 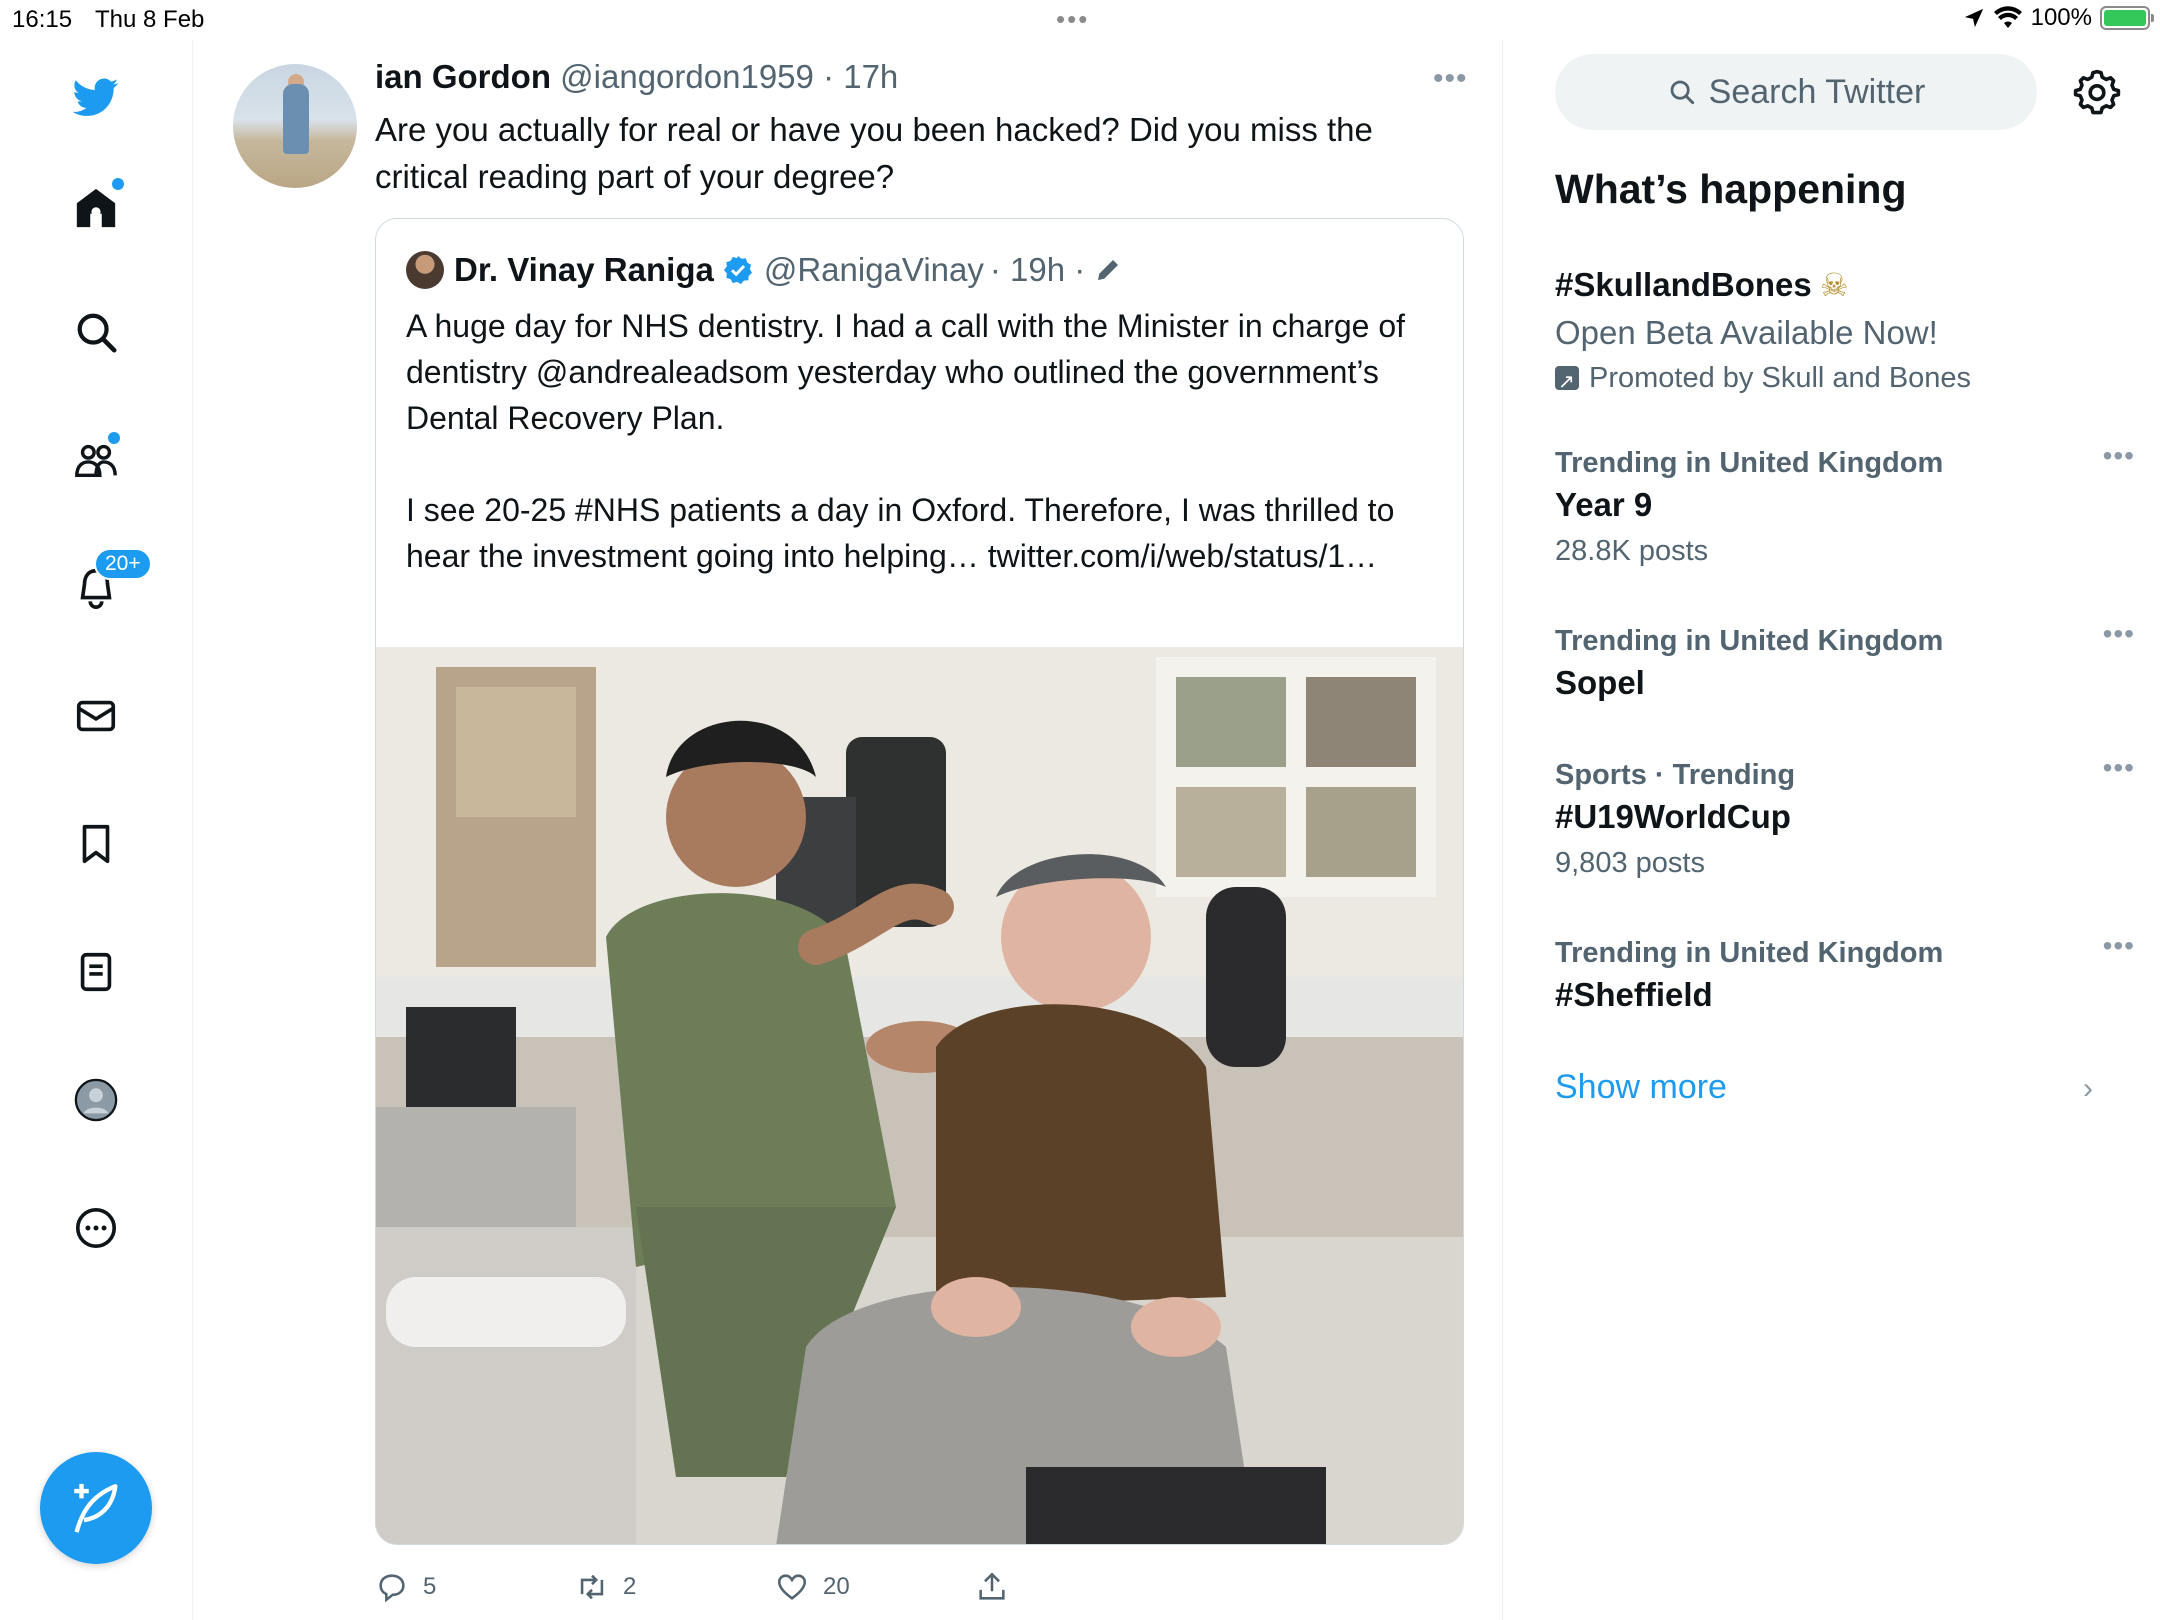 I want to click on skull-crossbones-icon: ☠, so click(x=1834, y=285).